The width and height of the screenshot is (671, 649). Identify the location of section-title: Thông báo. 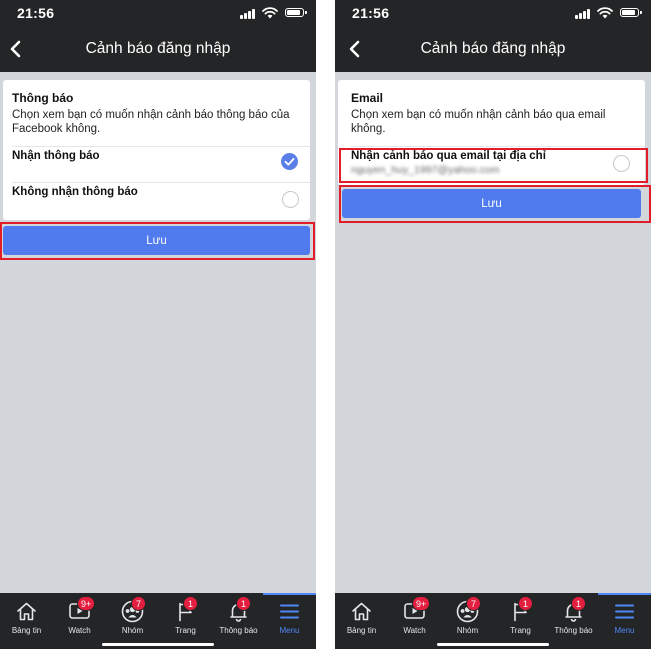
(43, 98).